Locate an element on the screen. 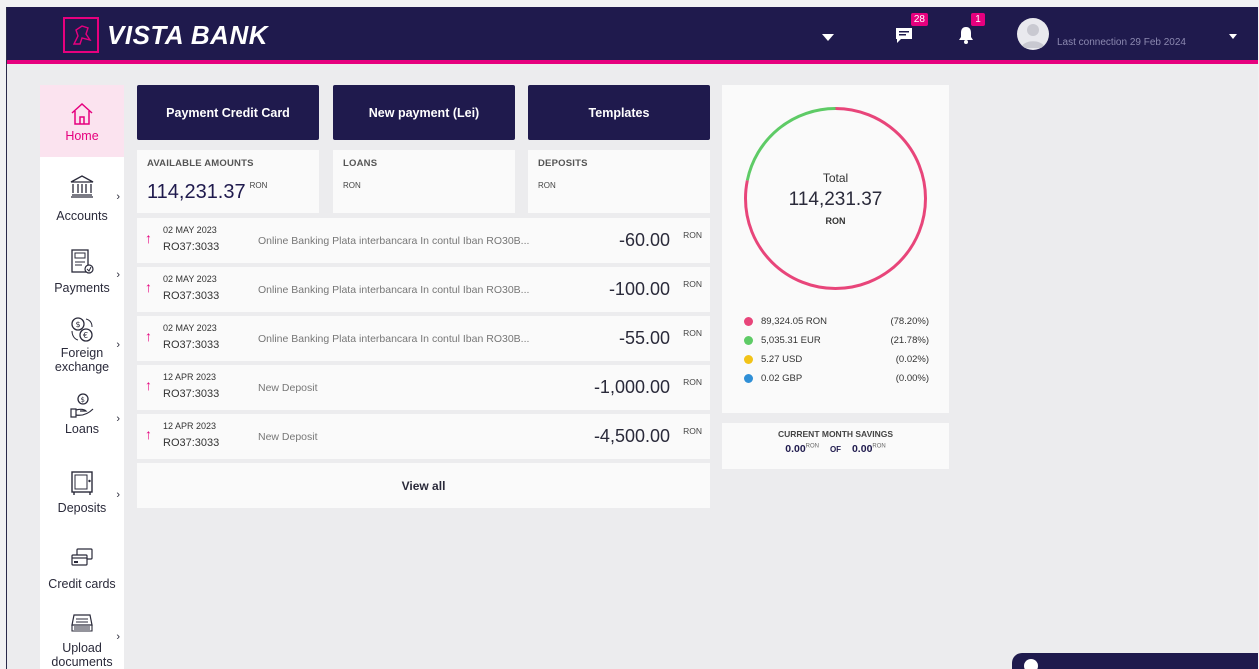 The image size is (1259, 669). savings-current-currency: RON is located at coordinates (812, 446).